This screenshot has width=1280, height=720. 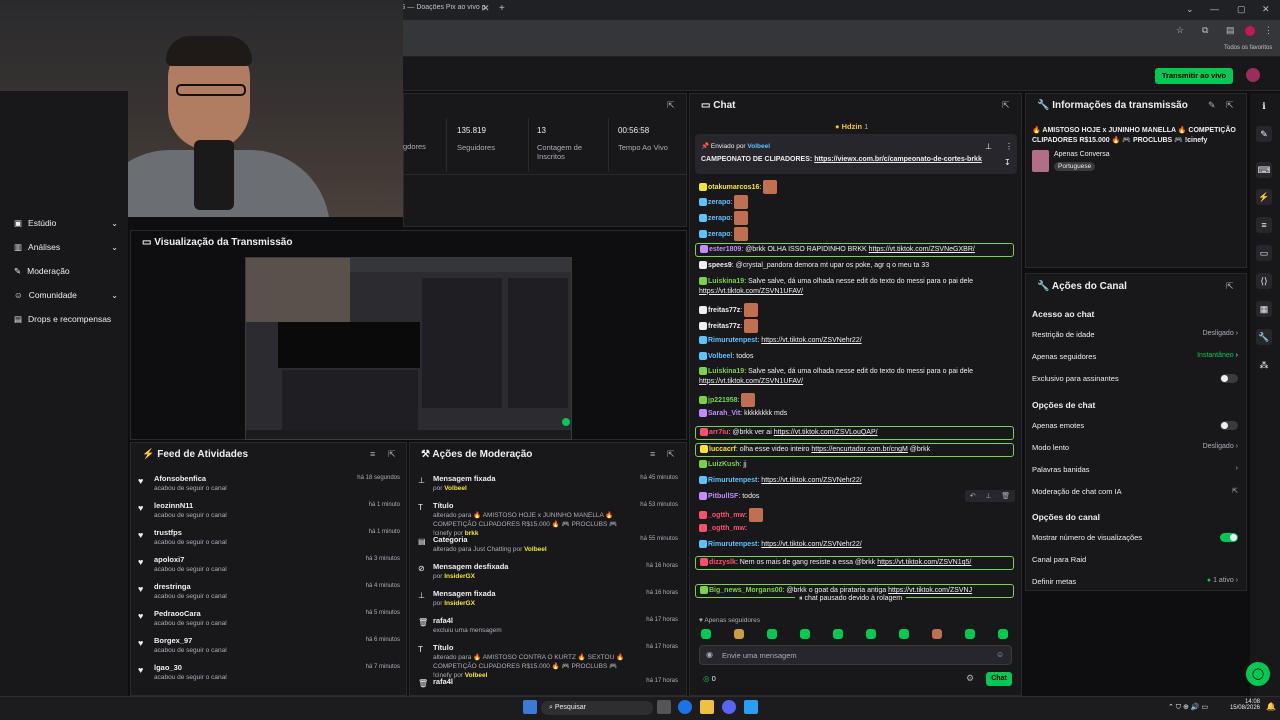 What do you see at coordinates (1180, 30) in the screenshot?
I see `star-icon: ☆` at bounding box center [1180, 30].